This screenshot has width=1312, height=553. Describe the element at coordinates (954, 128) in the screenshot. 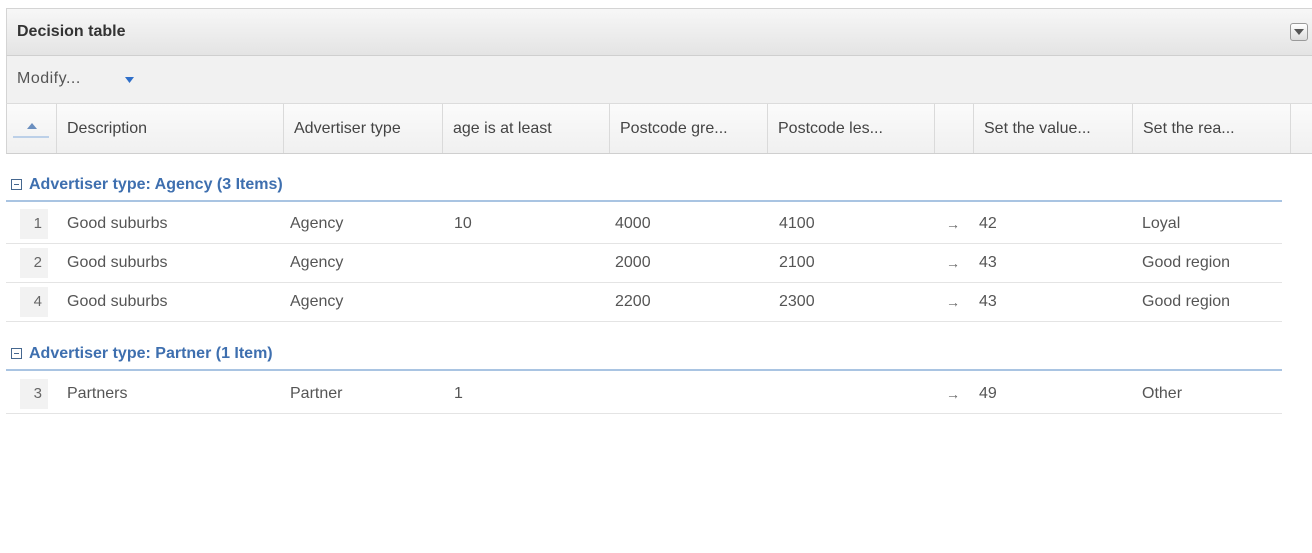

I see `column-header-action` at that location.